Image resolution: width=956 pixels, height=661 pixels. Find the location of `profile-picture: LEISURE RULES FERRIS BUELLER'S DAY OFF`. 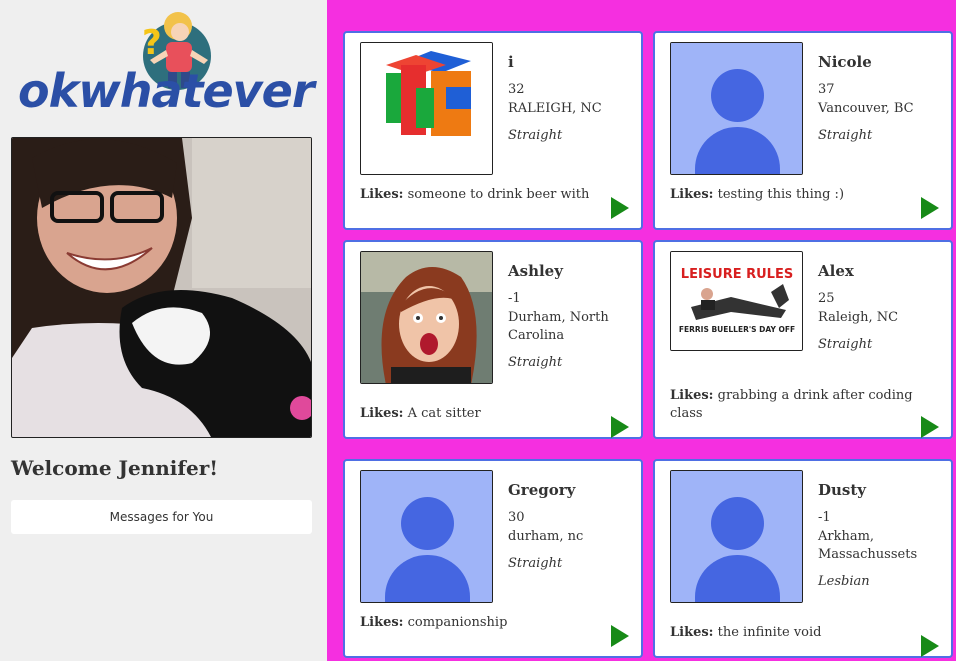

profile-picture: LEISURE RULES FERRIS BUELLER'S DAY OFF is located at coordinates (736, 301).